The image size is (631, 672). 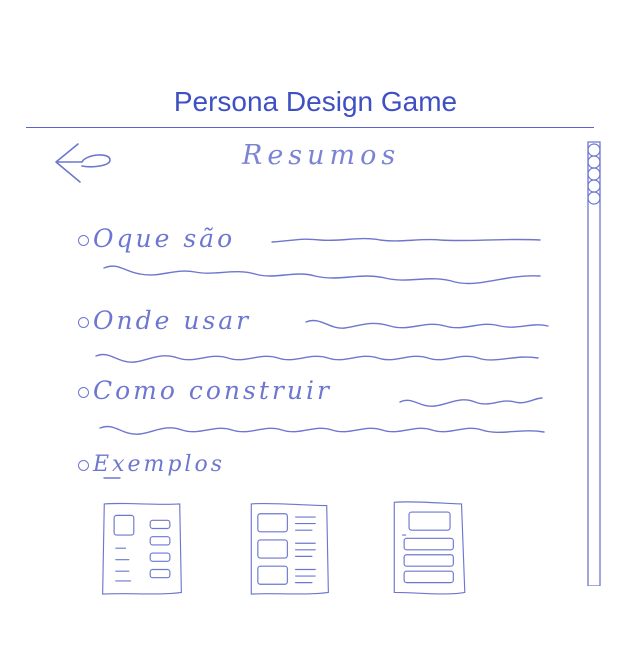 What do you see at coordinates (172, 320) in the screenshot?
I see `section-label: Onde usar` at bounding box center [172, 320].